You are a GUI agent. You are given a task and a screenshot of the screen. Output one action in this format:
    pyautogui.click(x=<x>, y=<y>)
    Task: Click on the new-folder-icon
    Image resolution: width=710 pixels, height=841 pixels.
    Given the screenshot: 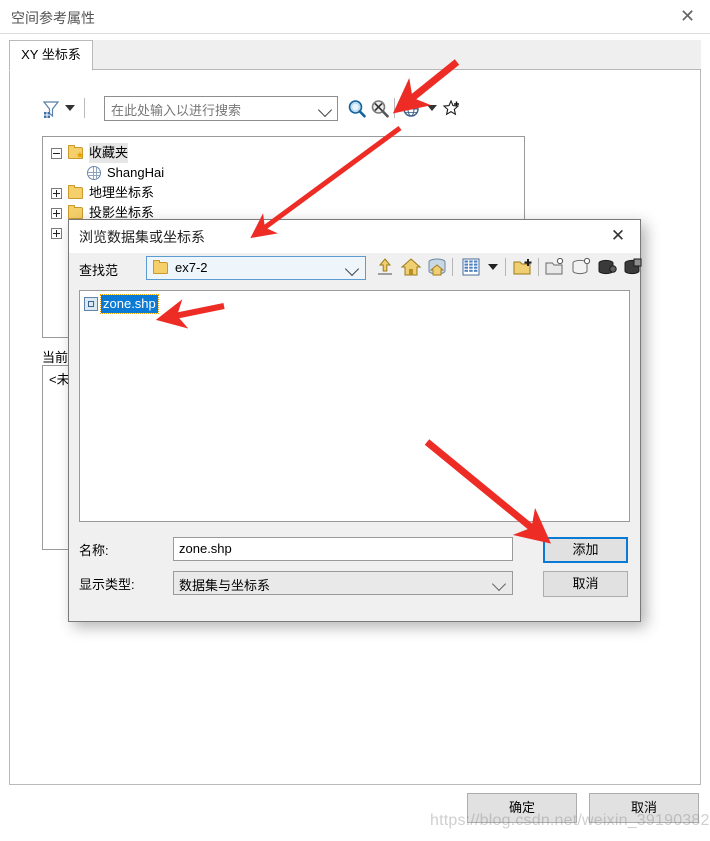 What is the action you would take?
    pyautogui.click(x=523, y=267)
    